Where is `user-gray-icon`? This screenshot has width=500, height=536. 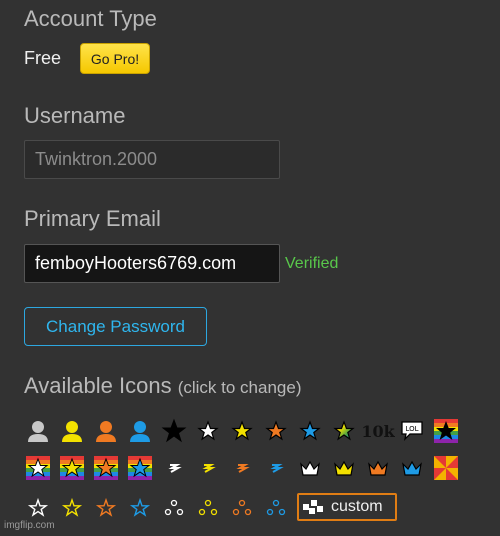 user-gray-icon is located at coordinates (38, 431).